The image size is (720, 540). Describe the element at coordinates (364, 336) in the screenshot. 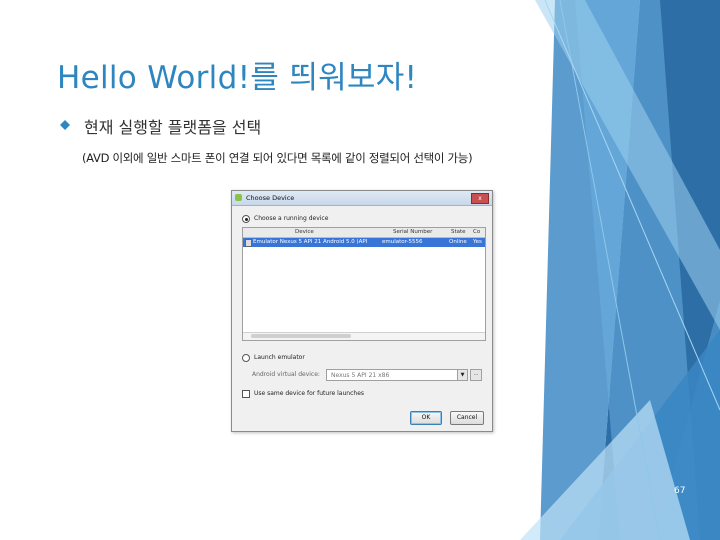

I see `horizontal-scrollbar` at that location.